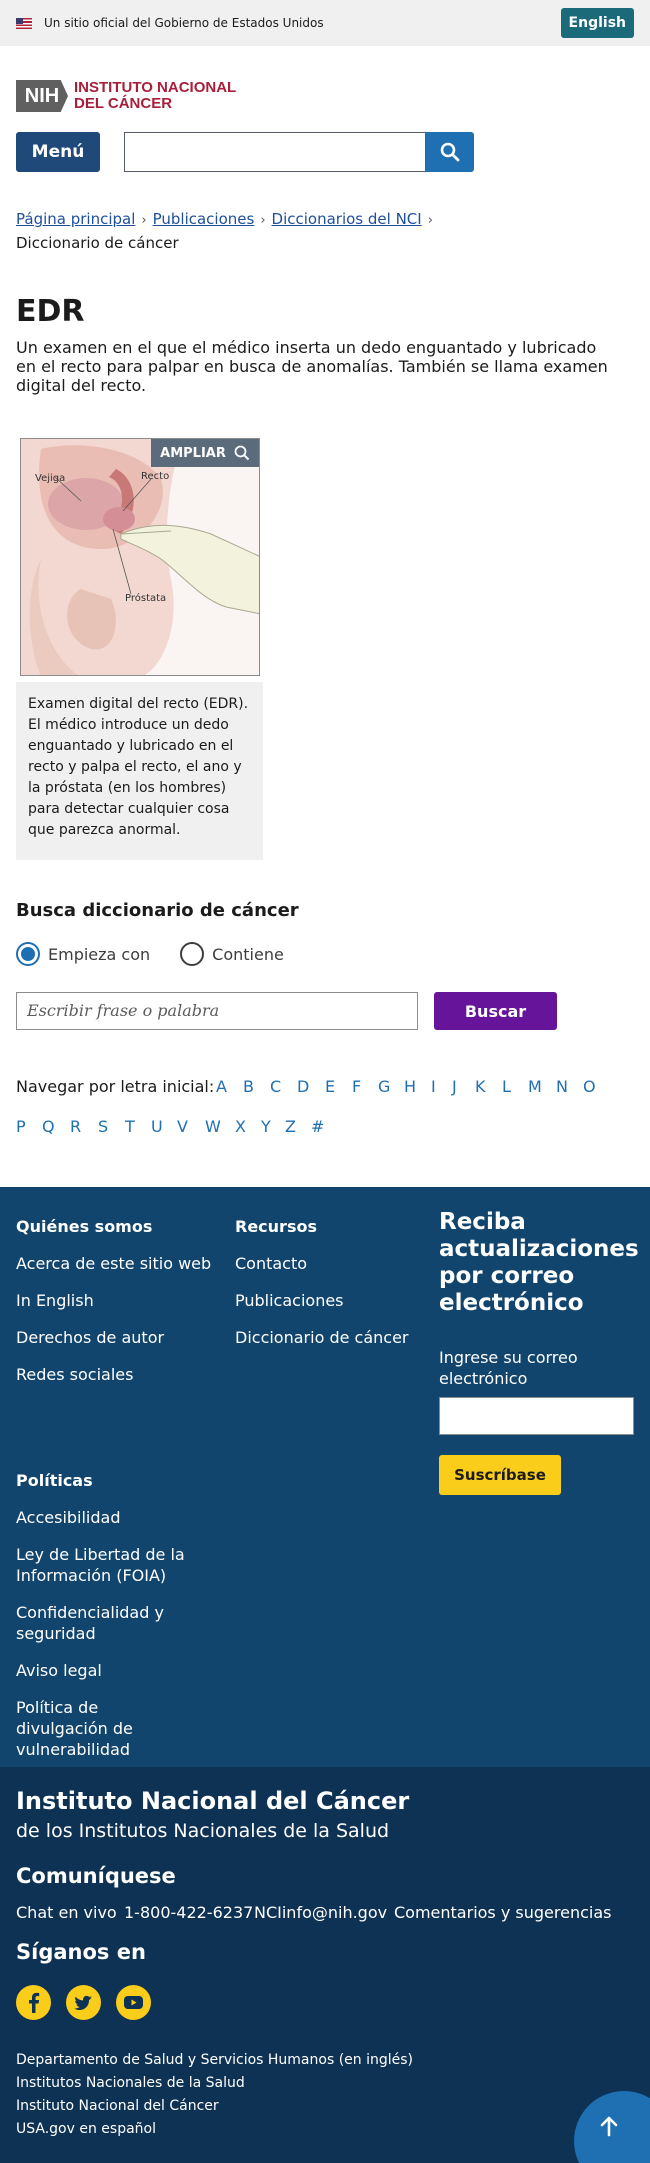 The image size is (650, 2163). Describe the element at coordinates (54, 1480) in the screenshot. I see `footer-policies-heading: Políticas` at that location.